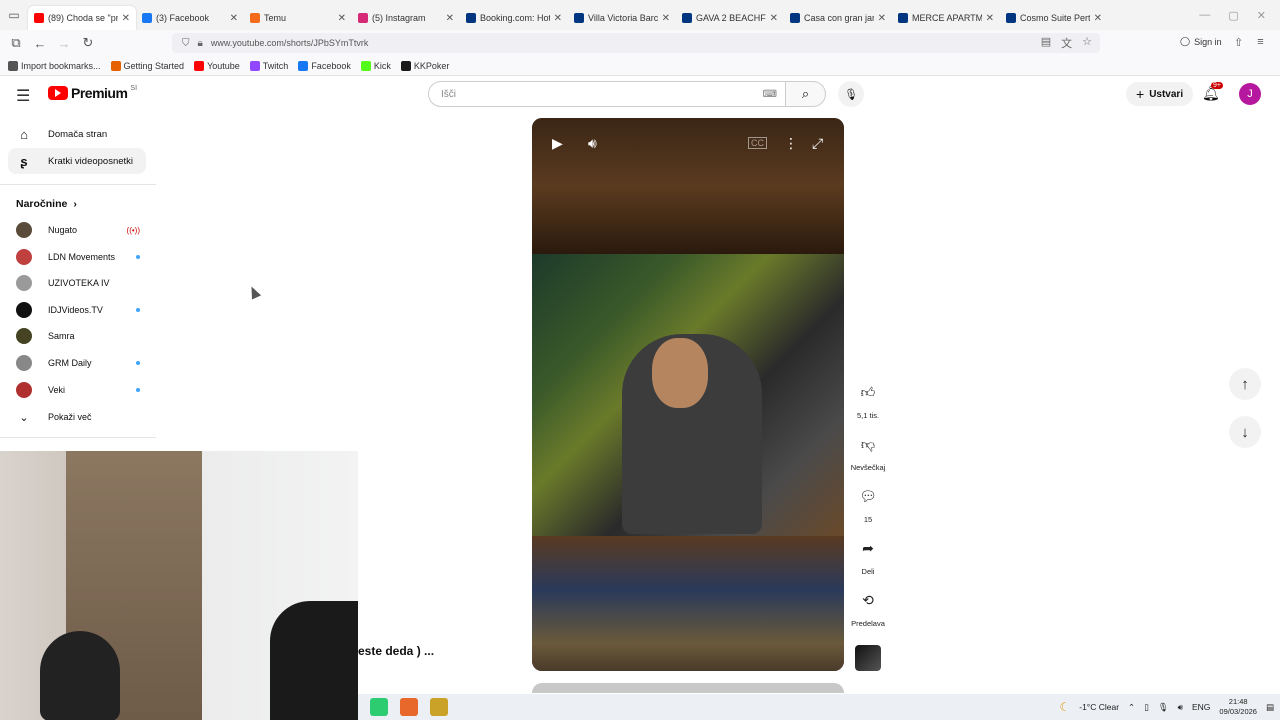  I want to click on browser-tab: (3) Facebook ✕, so click(190, 18).